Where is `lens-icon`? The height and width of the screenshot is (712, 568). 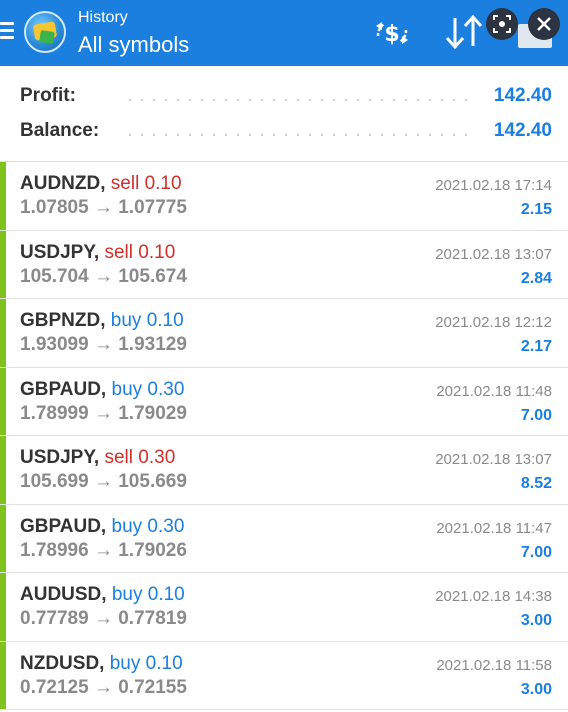 lens-icon is located at coordinates (502, 24).